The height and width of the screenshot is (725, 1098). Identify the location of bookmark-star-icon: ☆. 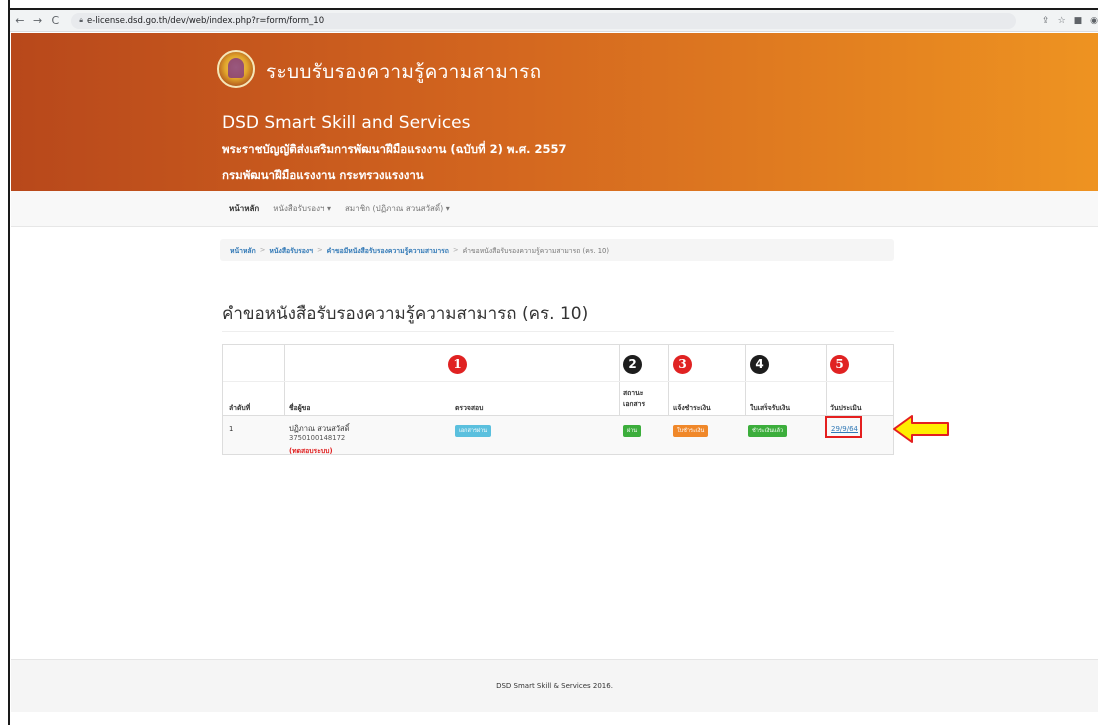
(1062, 21).